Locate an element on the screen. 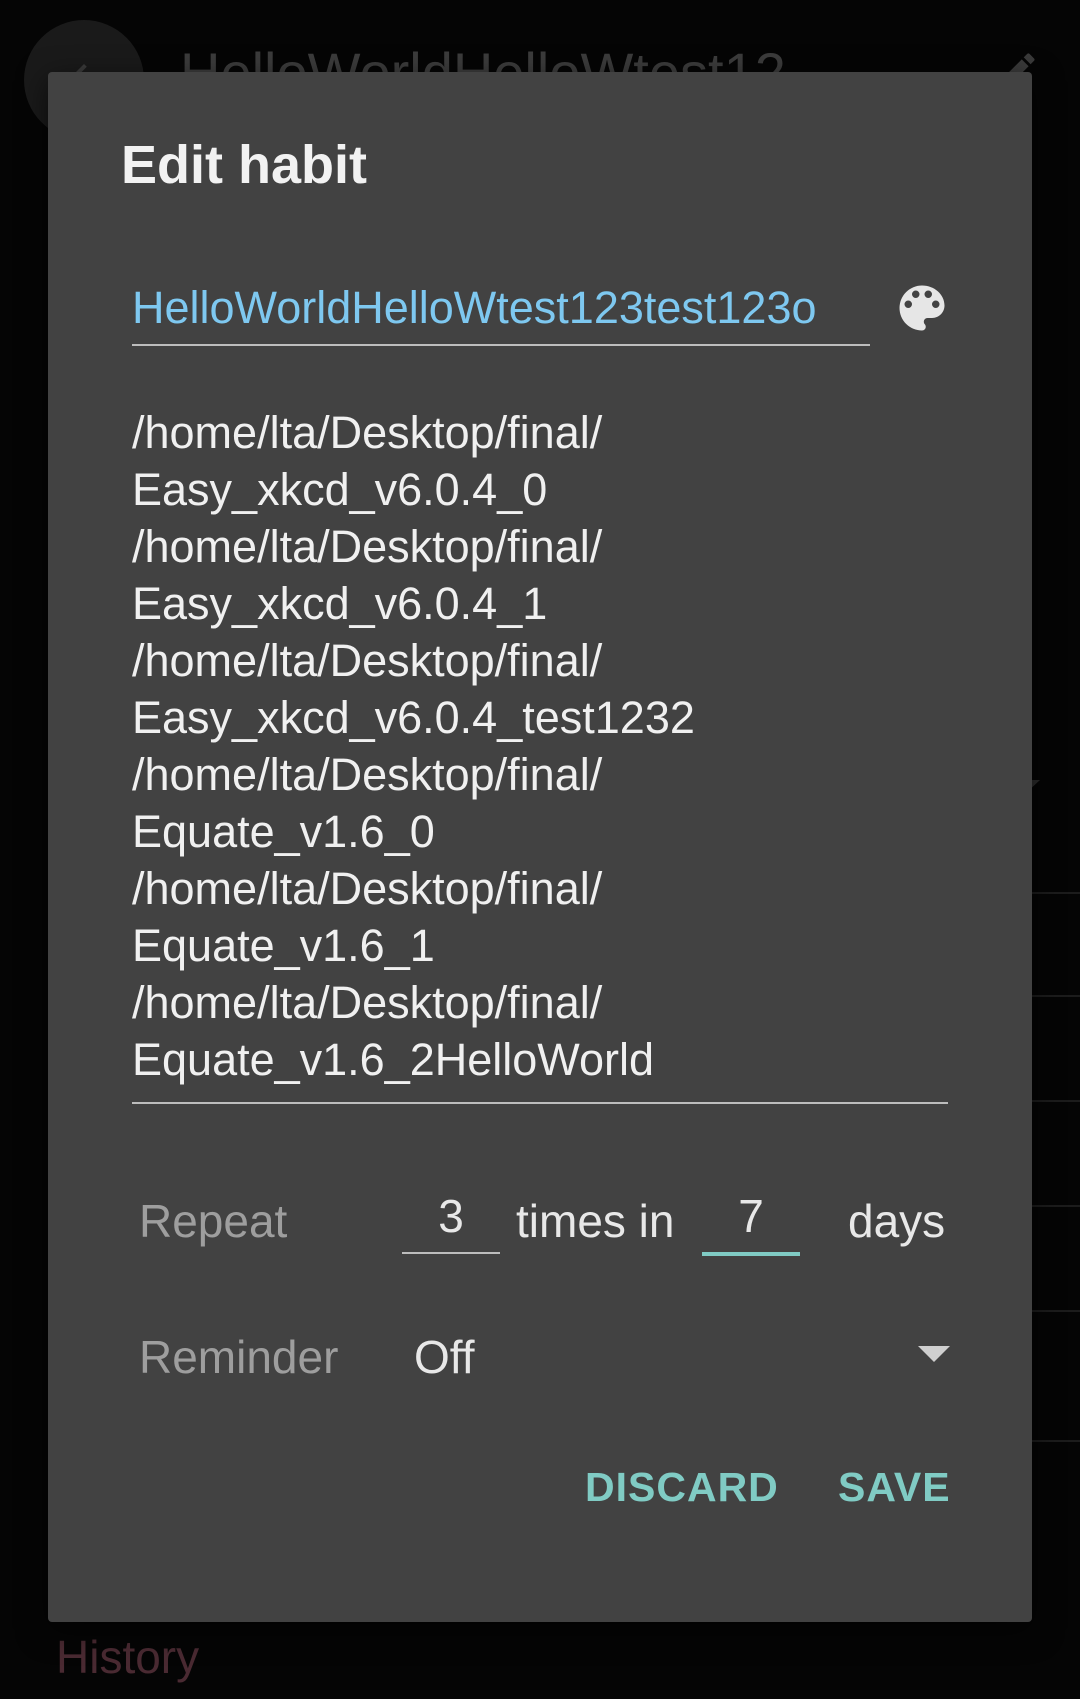  description-line: Equate_v1.6_1 is located at coordinates (283, 945).